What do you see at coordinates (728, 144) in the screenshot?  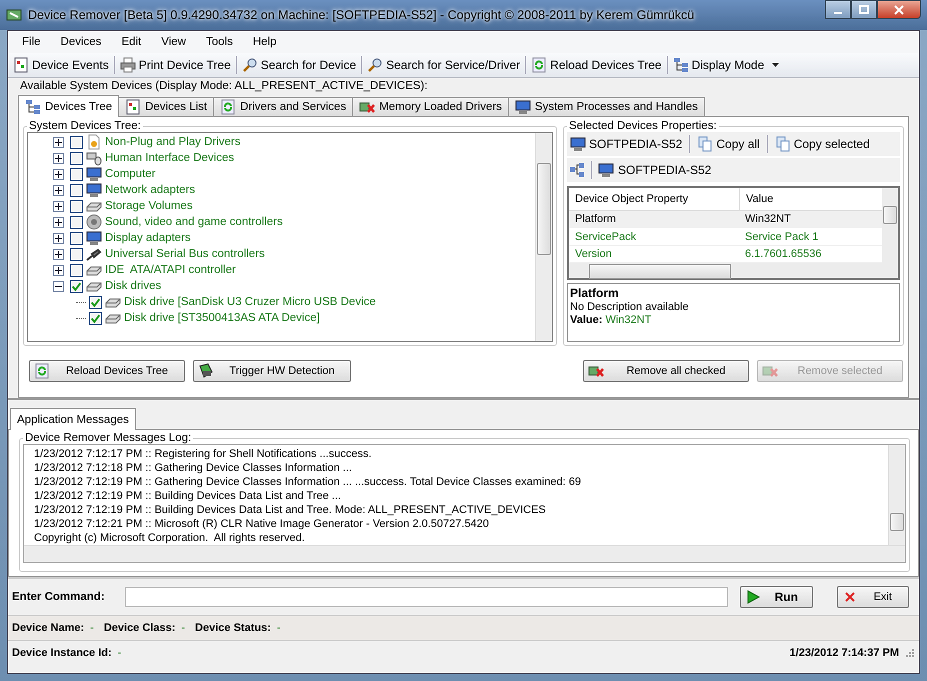 I see `toolbar-button: Copy all` at bounding box center [728, 144].